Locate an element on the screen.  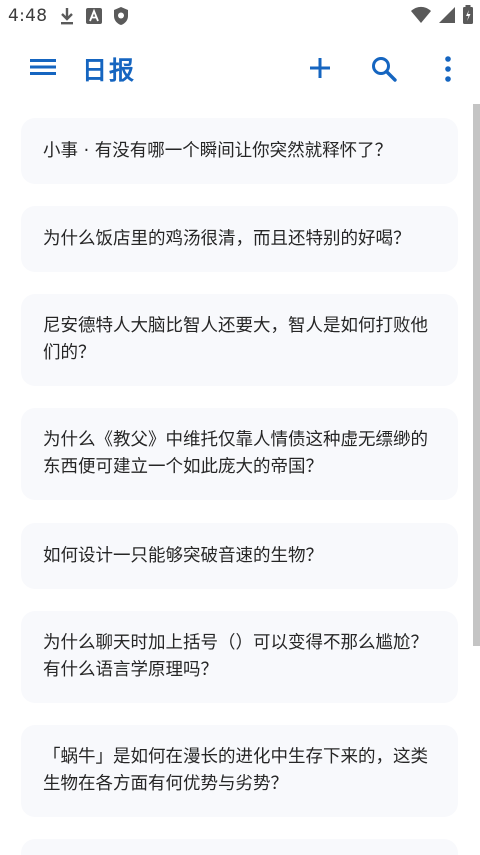
battery-icon is located at coordinates (468, 17).